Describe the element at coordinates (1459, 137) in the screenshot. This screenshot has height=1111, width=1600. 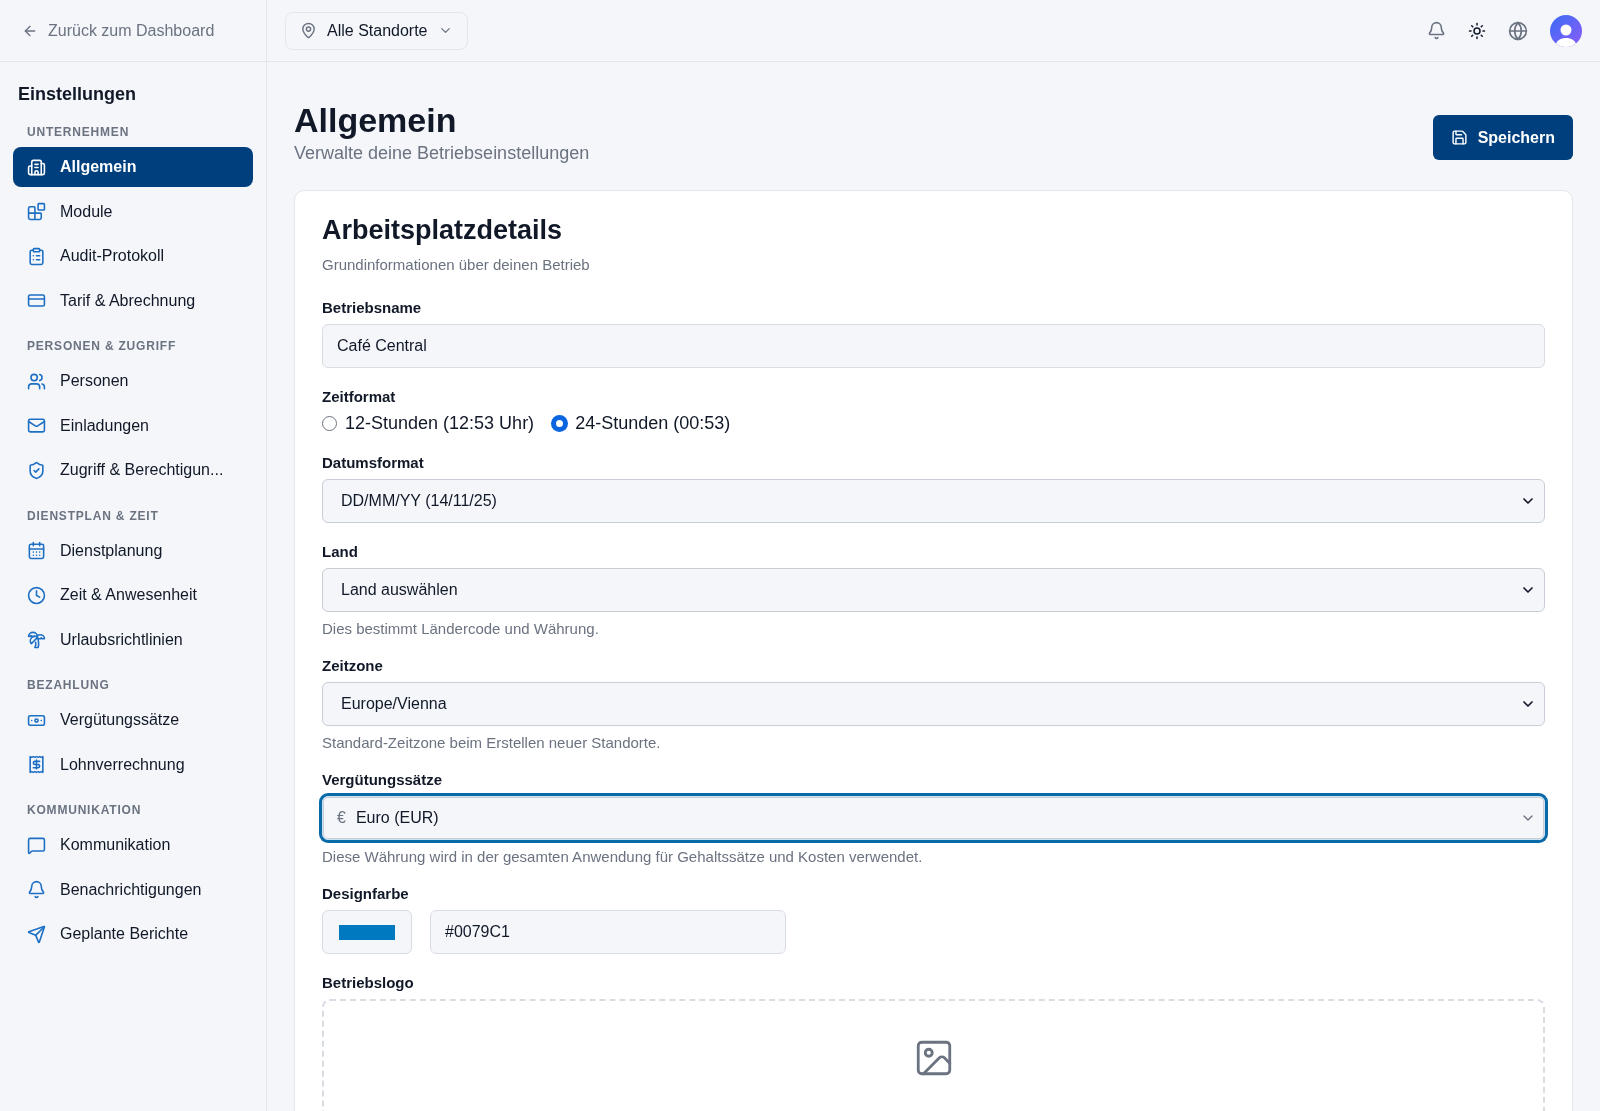
I see `save-icon` at that location.